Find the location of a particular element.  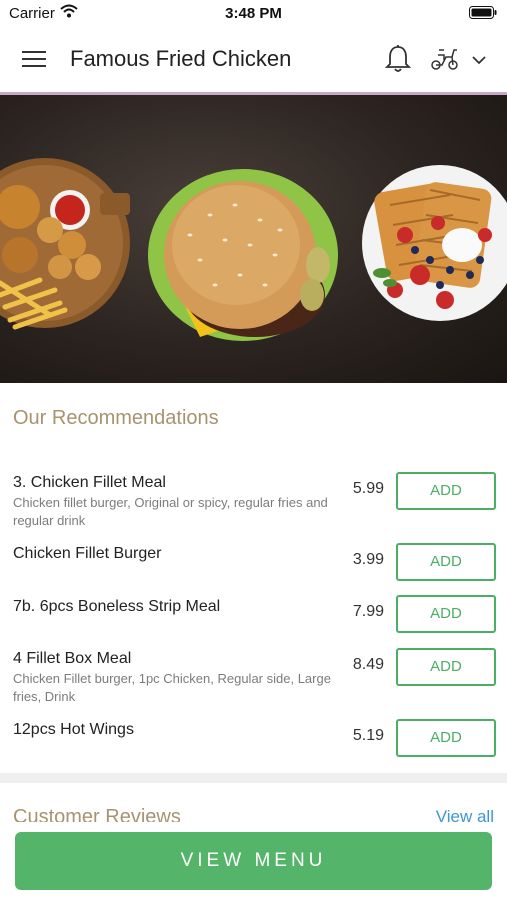

menu-item-price: 5.99 is located at coordinates (368, 488).